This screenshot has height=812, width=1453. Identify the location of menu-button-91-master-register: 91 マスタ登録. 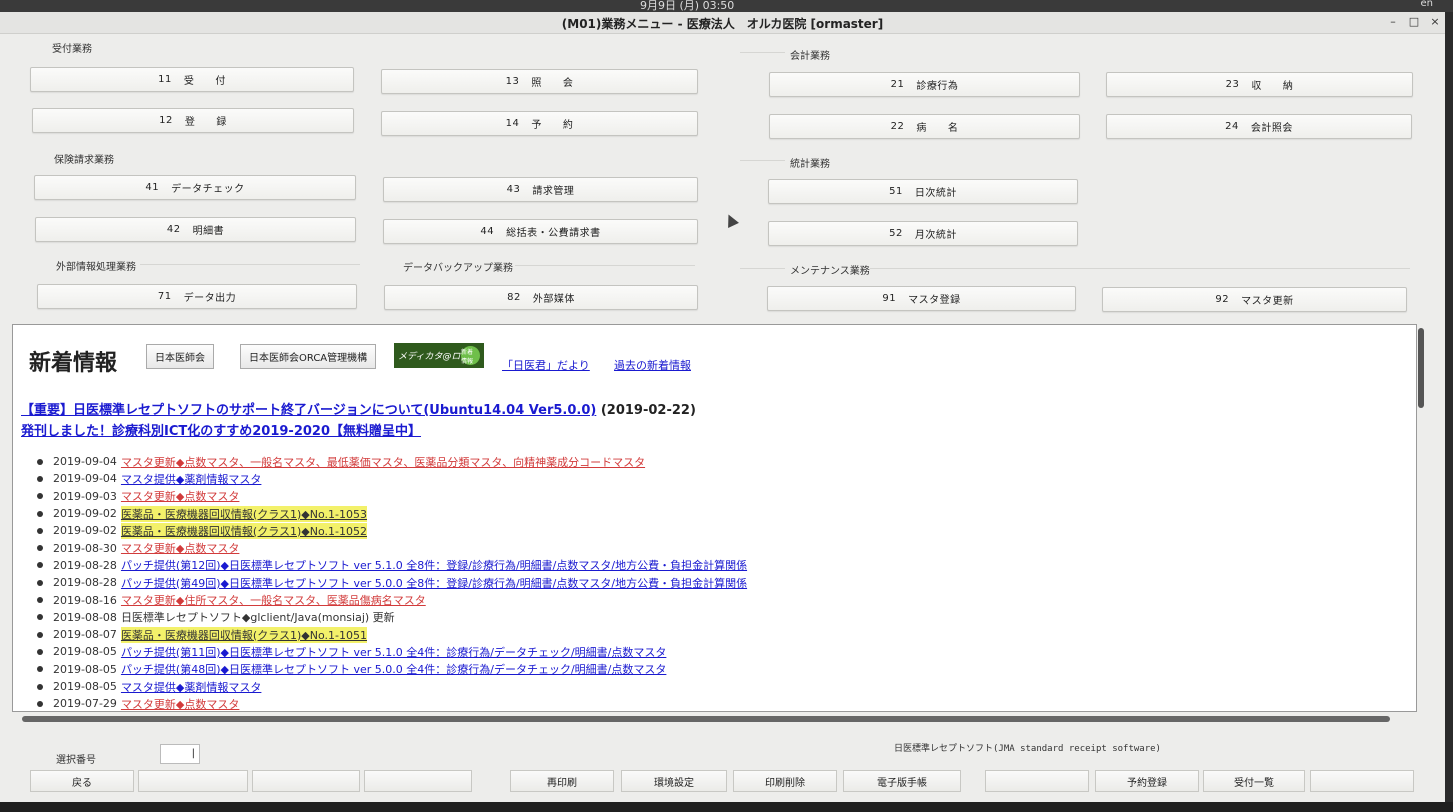
(921, 298).